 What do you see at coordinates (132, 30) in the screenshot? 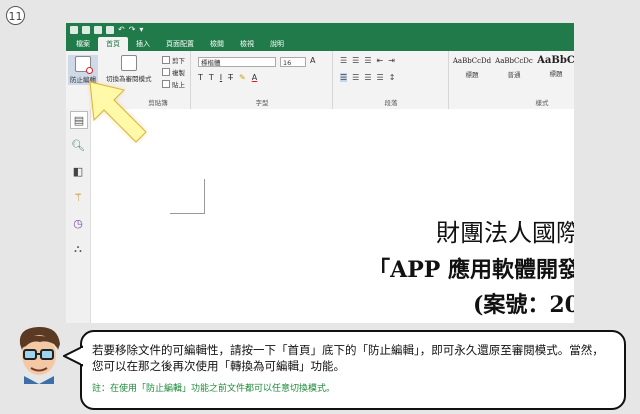
I see `redo-icon: ↷` at bounding box center [132, 30].